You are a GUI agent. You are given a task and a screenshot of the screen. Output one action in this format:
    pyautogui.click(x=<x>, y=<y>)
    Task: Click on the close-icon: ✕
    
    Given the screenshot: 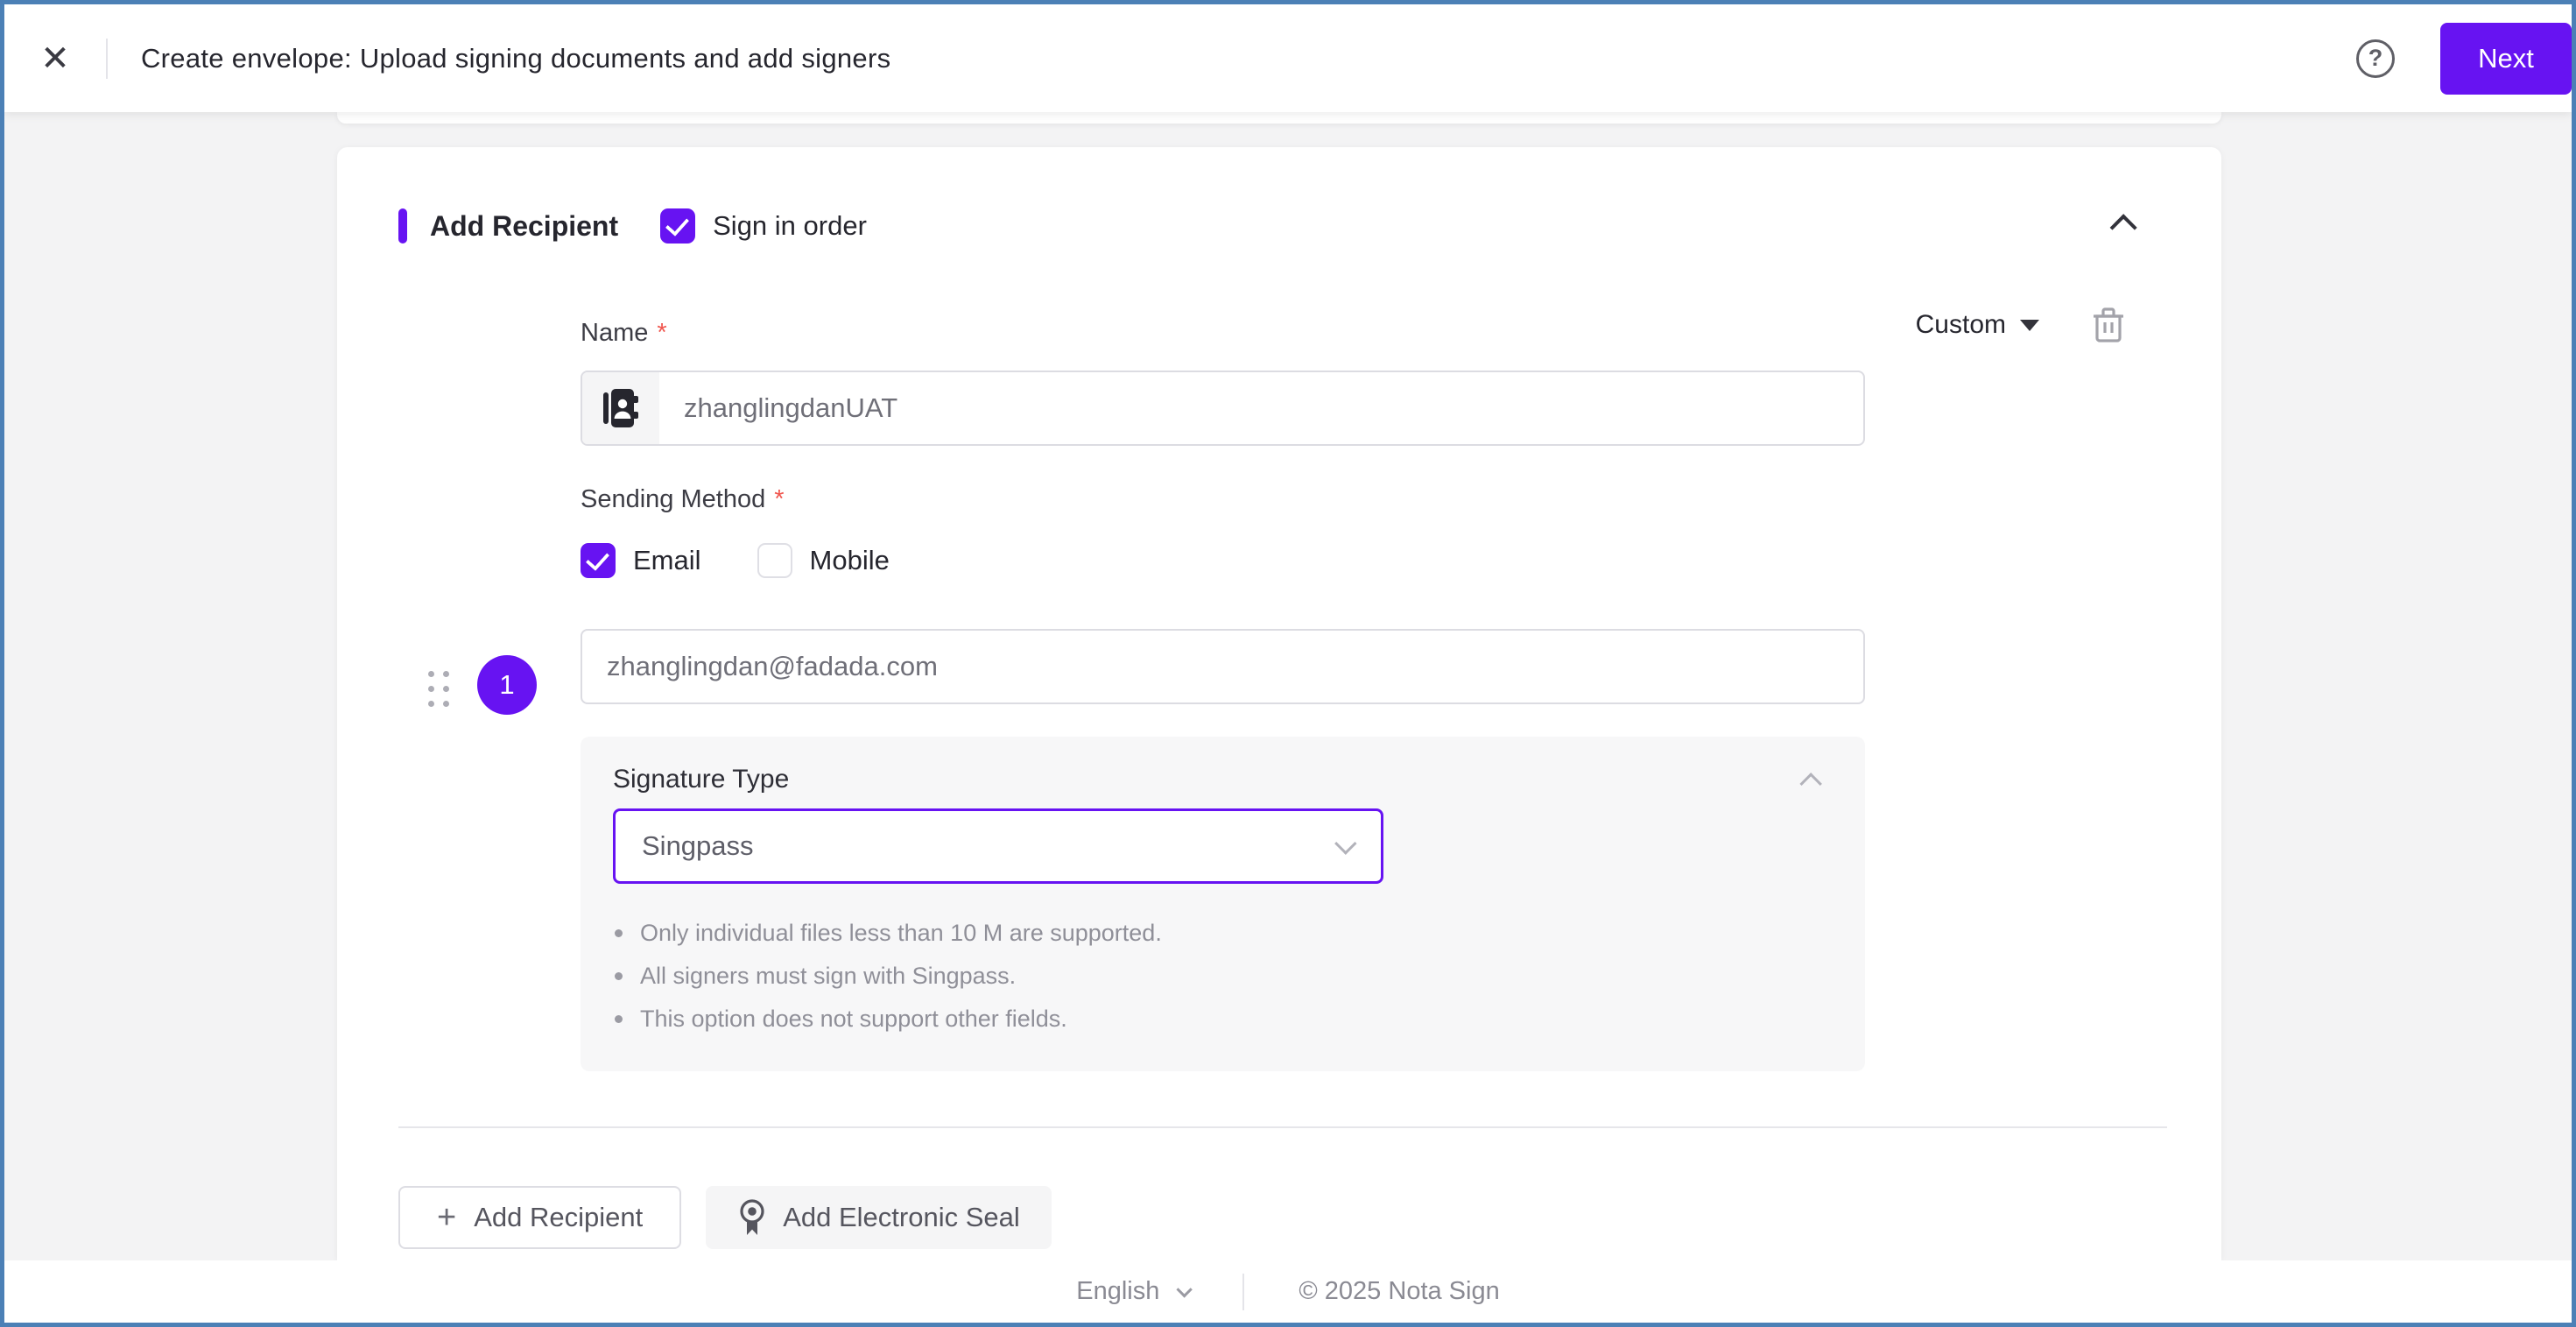 What is the action you would take?
    pyautogui.click(x=55, y=58)
    